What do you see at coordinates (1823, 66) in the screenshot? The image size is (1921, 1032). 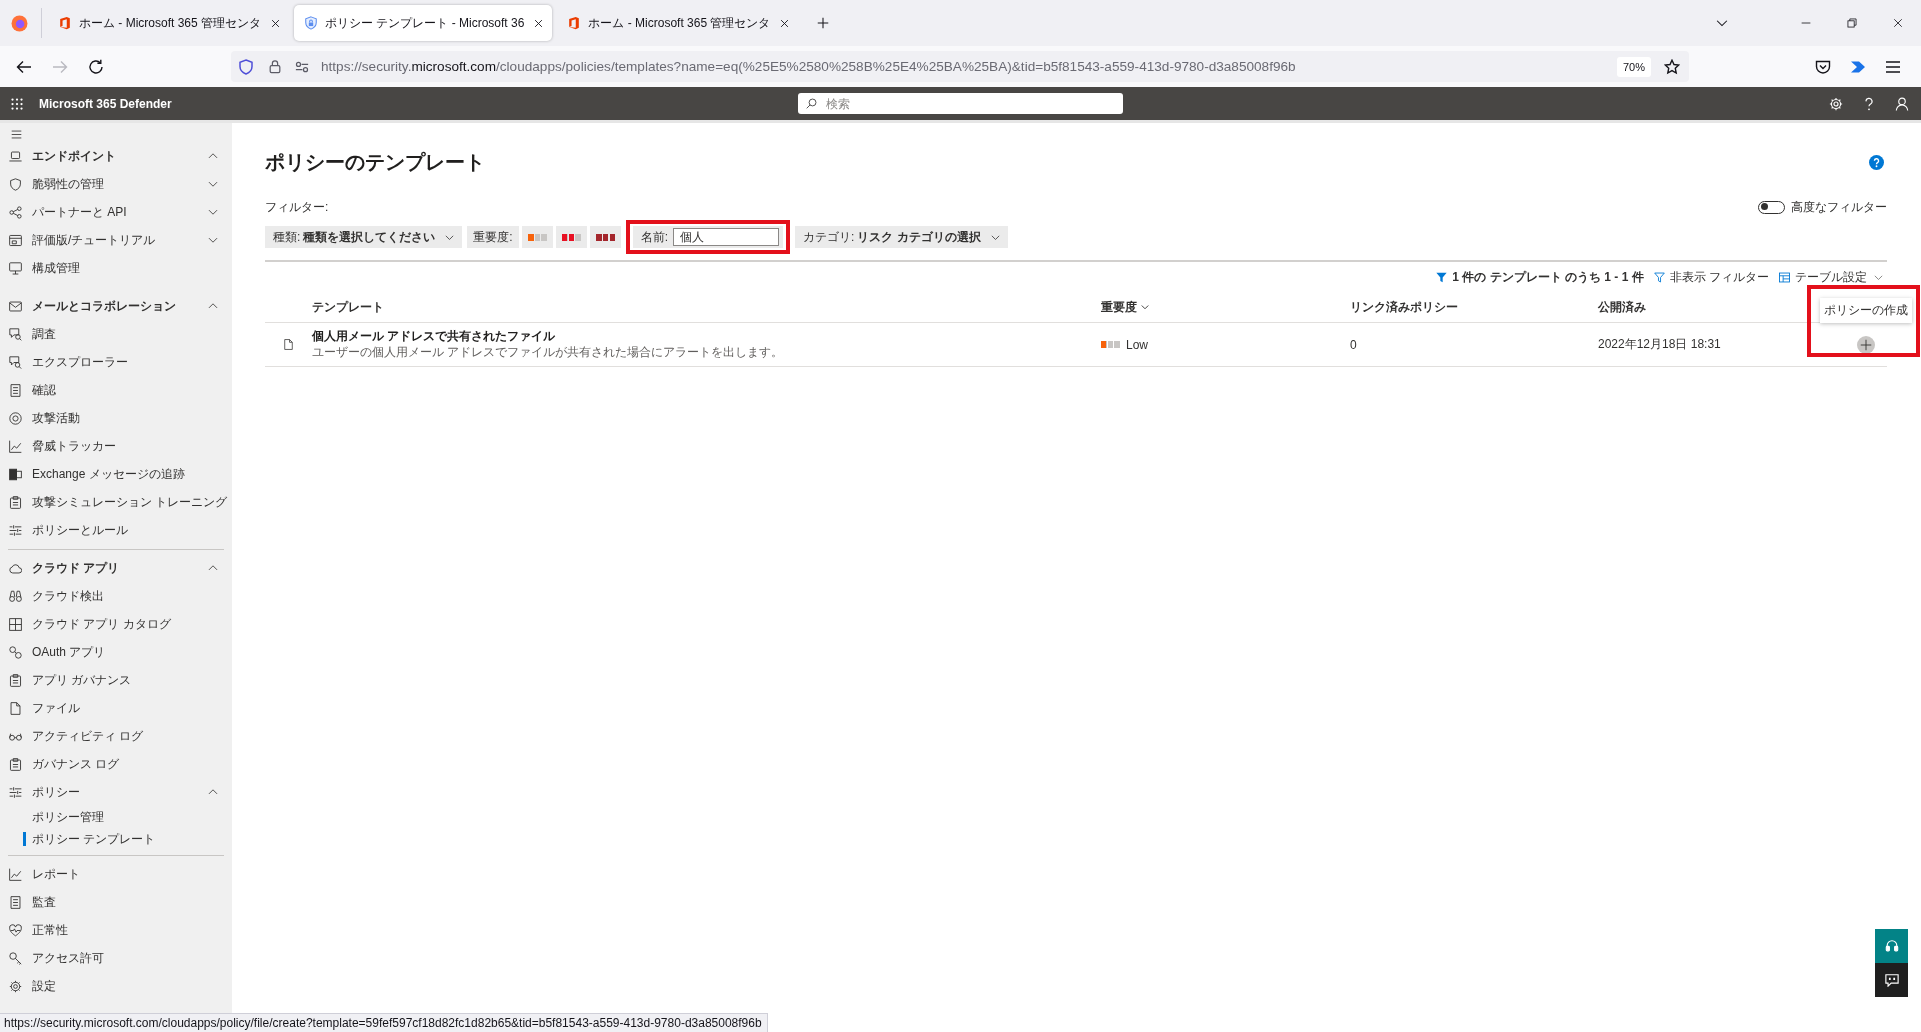 I see `pocket-icon` at bounding box center [1823, 66].